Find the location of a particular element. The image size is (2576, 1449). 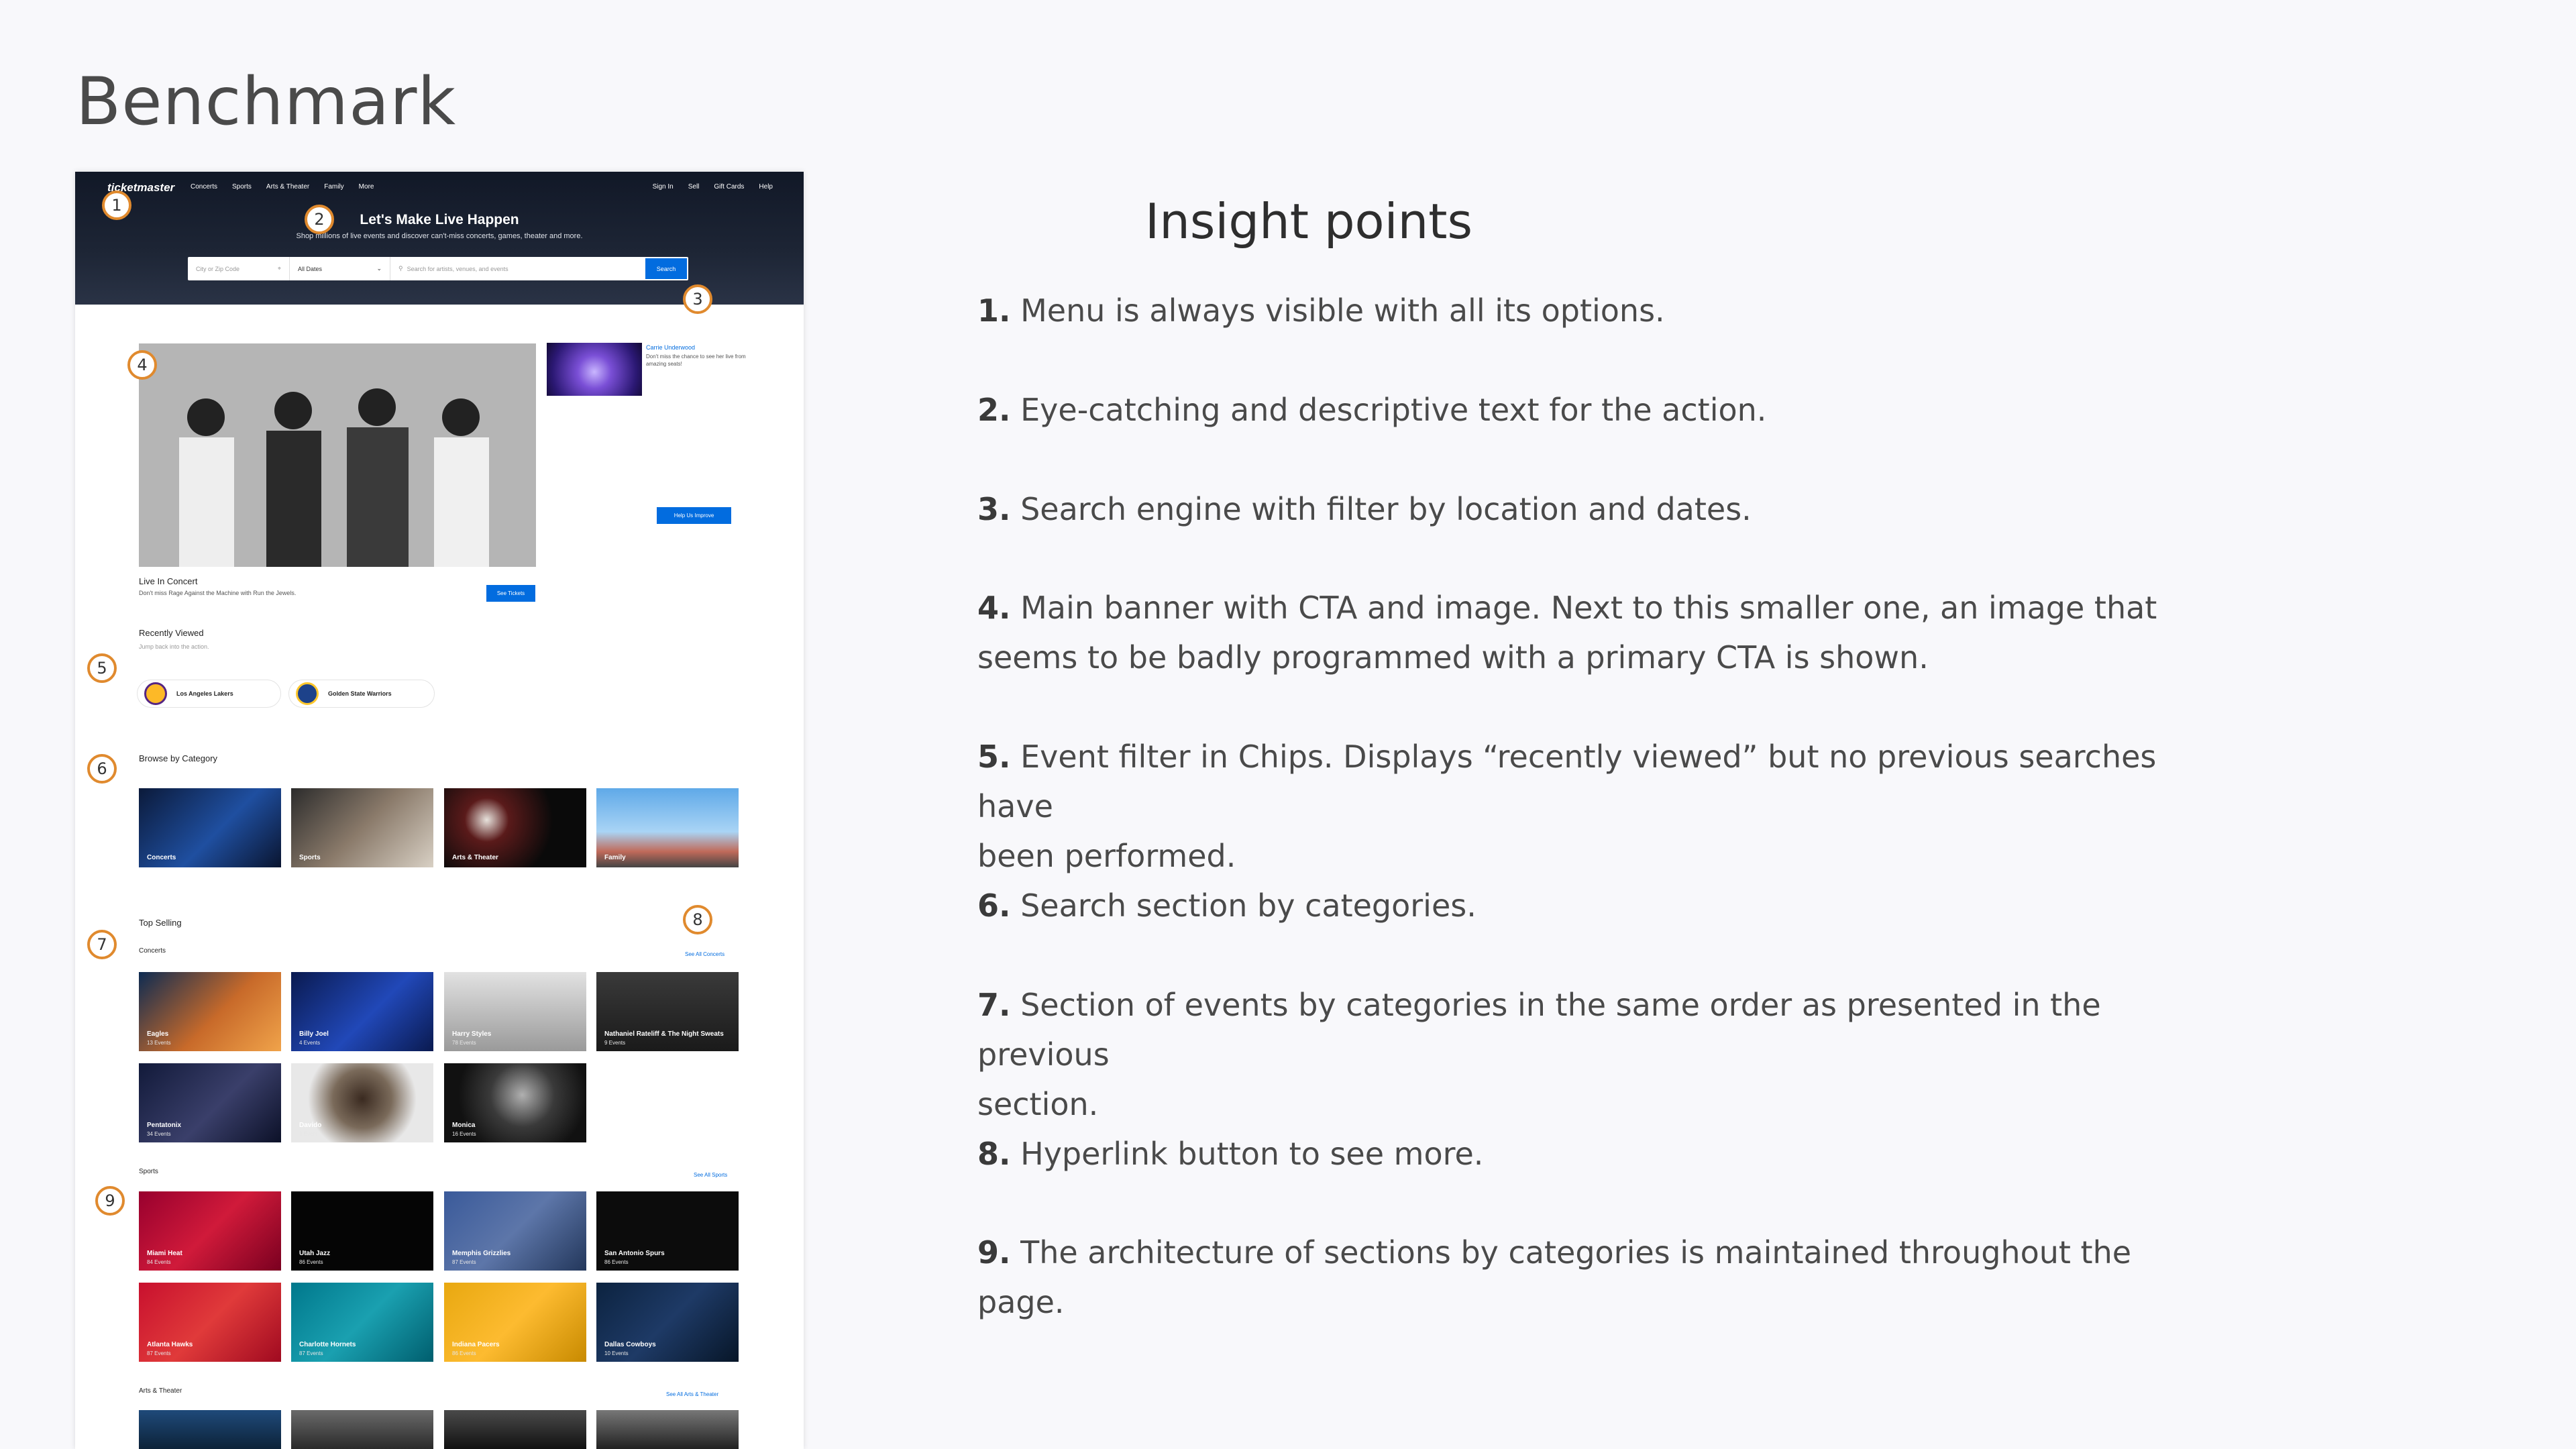

search-icon: ⚲ is located at coordinates (400, 268).